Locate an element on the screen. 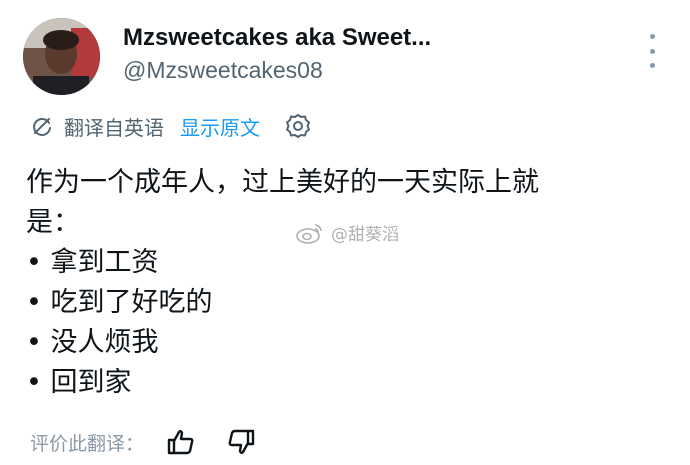 Image resolution: width=690 pixels, height=465 pixels. tweet-line: 作为一个成年人，过上美好的一天实际上就 is located at coordinates (282, 182).